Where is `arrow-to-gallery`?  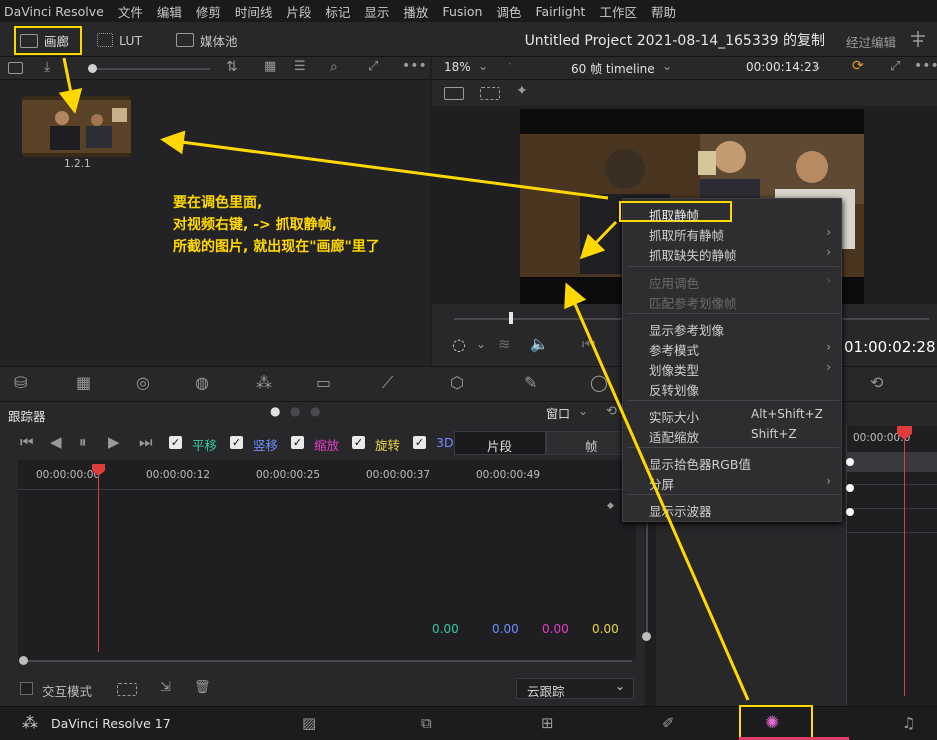 arrow-to-gallery is located at coordinates (384, 165).